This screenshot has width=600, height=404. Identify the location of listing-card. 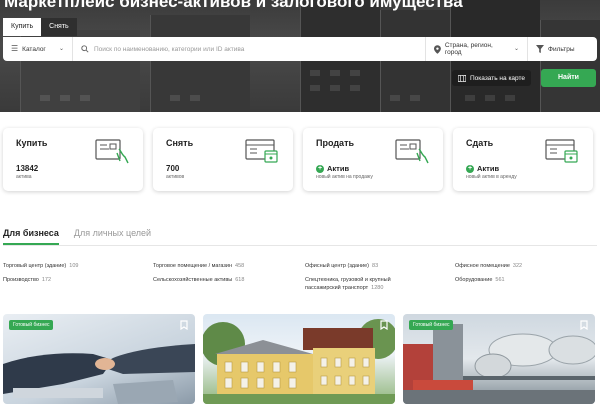
(299, 359).